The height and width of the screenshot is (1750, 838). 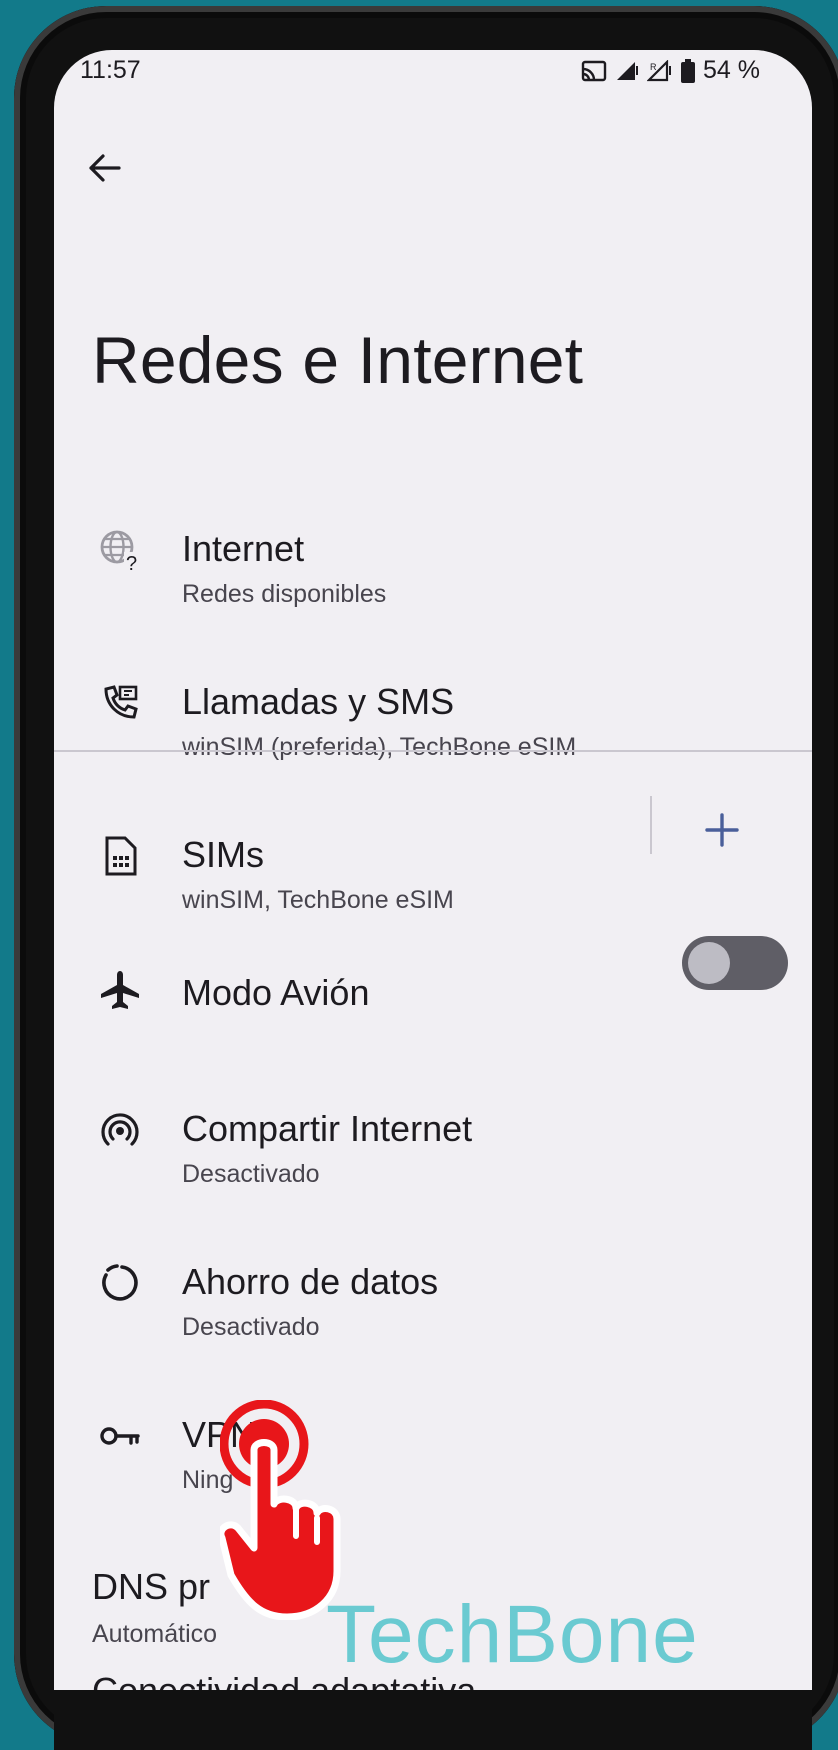 I want to click on tap-hand-pointer-icon, so click(x=280, y=1510).